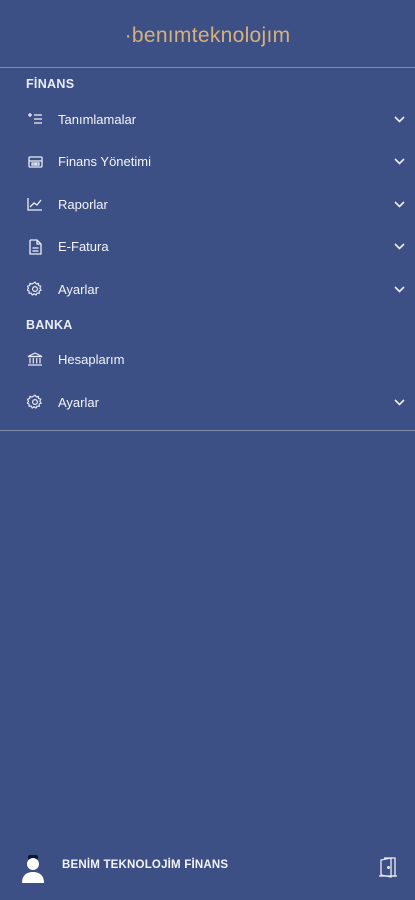  I want to click on menu-item-e-fatura: E-Fatura, so click(207, 247).